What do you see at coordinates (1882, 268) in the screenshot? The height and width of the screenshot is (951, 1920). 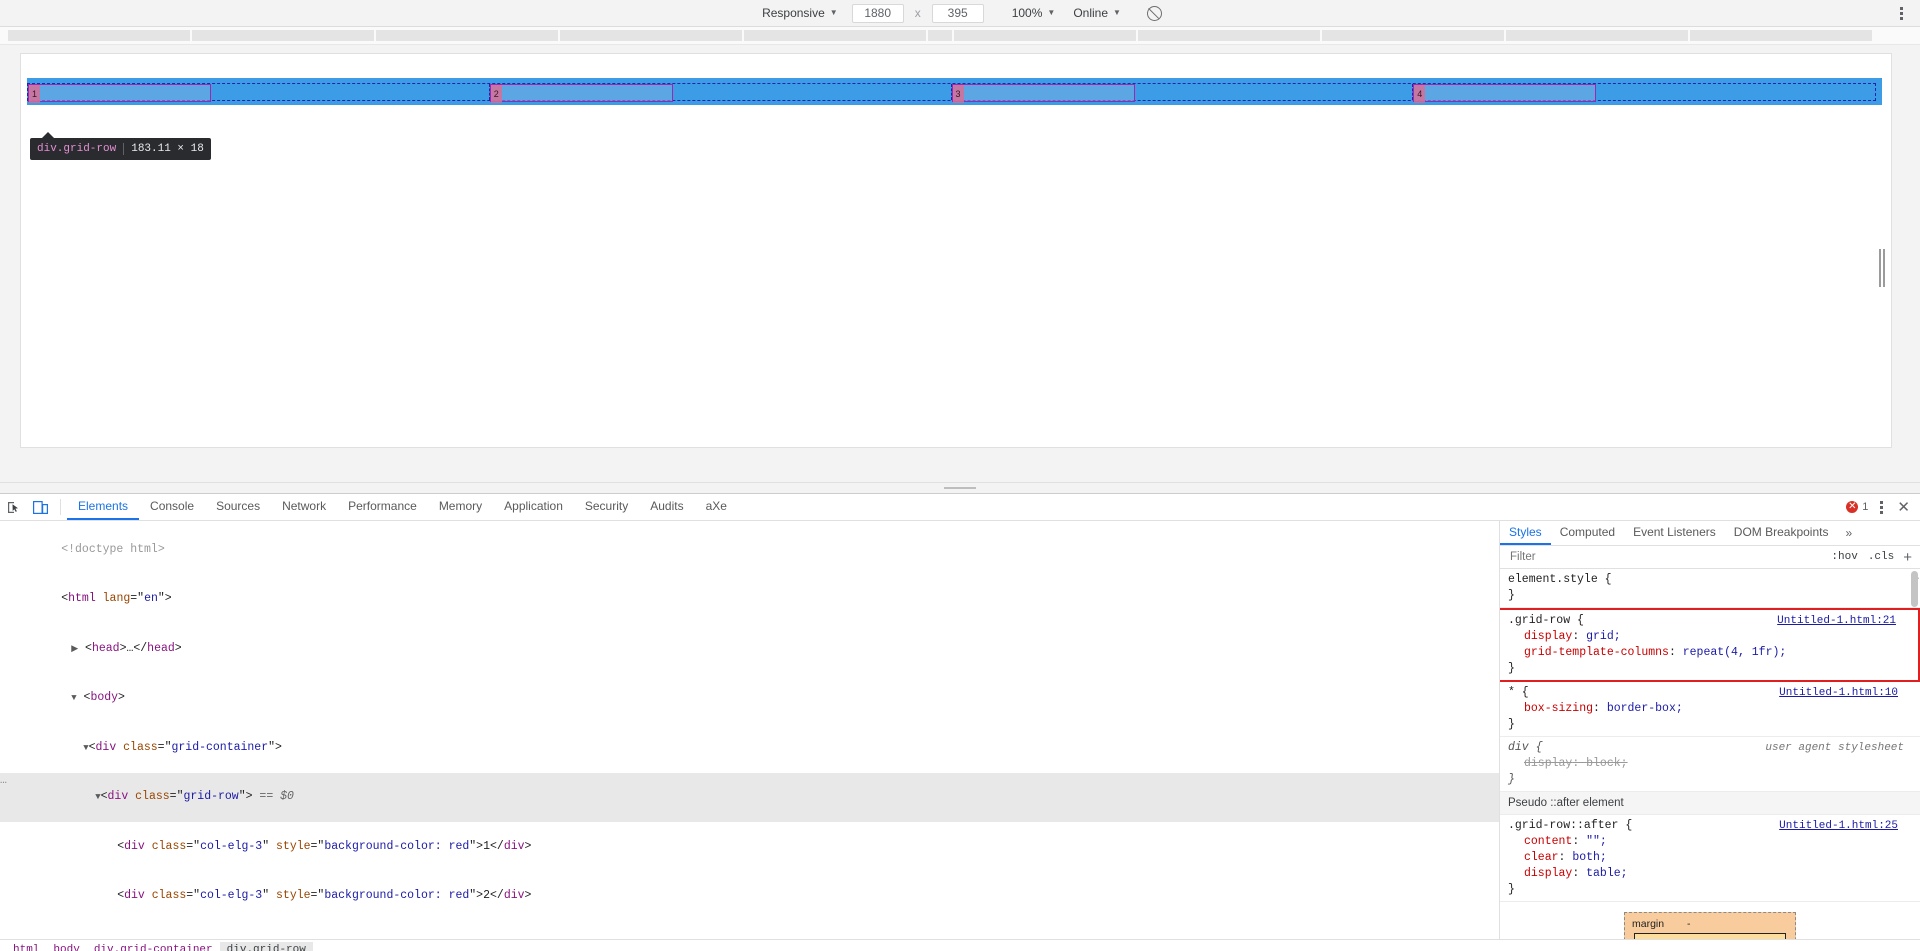 I see `viewport-resize-handle` at bounding box center [1882, 268].